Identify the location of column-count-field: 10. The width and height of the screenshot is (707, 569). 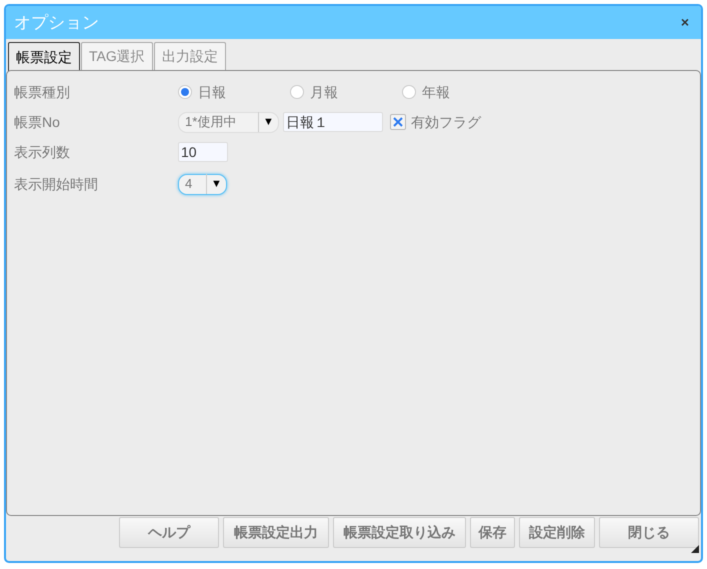
(203, 152).